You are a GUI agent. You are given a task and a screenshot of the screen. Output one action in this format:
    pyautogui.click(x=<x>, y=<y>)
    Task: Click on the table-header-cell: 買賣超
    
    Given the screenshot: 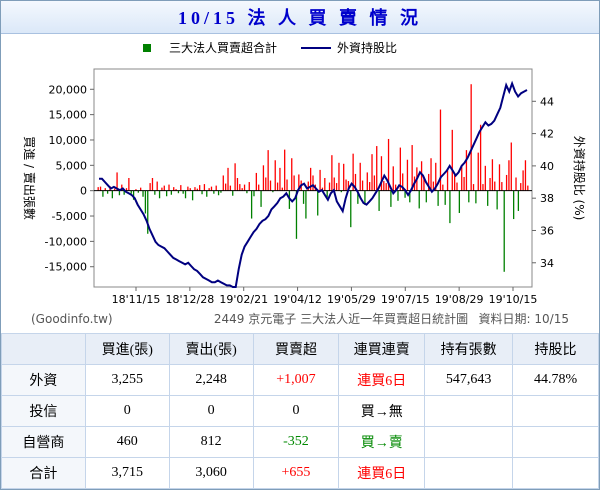 What is the action you would take?
    pyautogui.click(x=296, y=349)
    